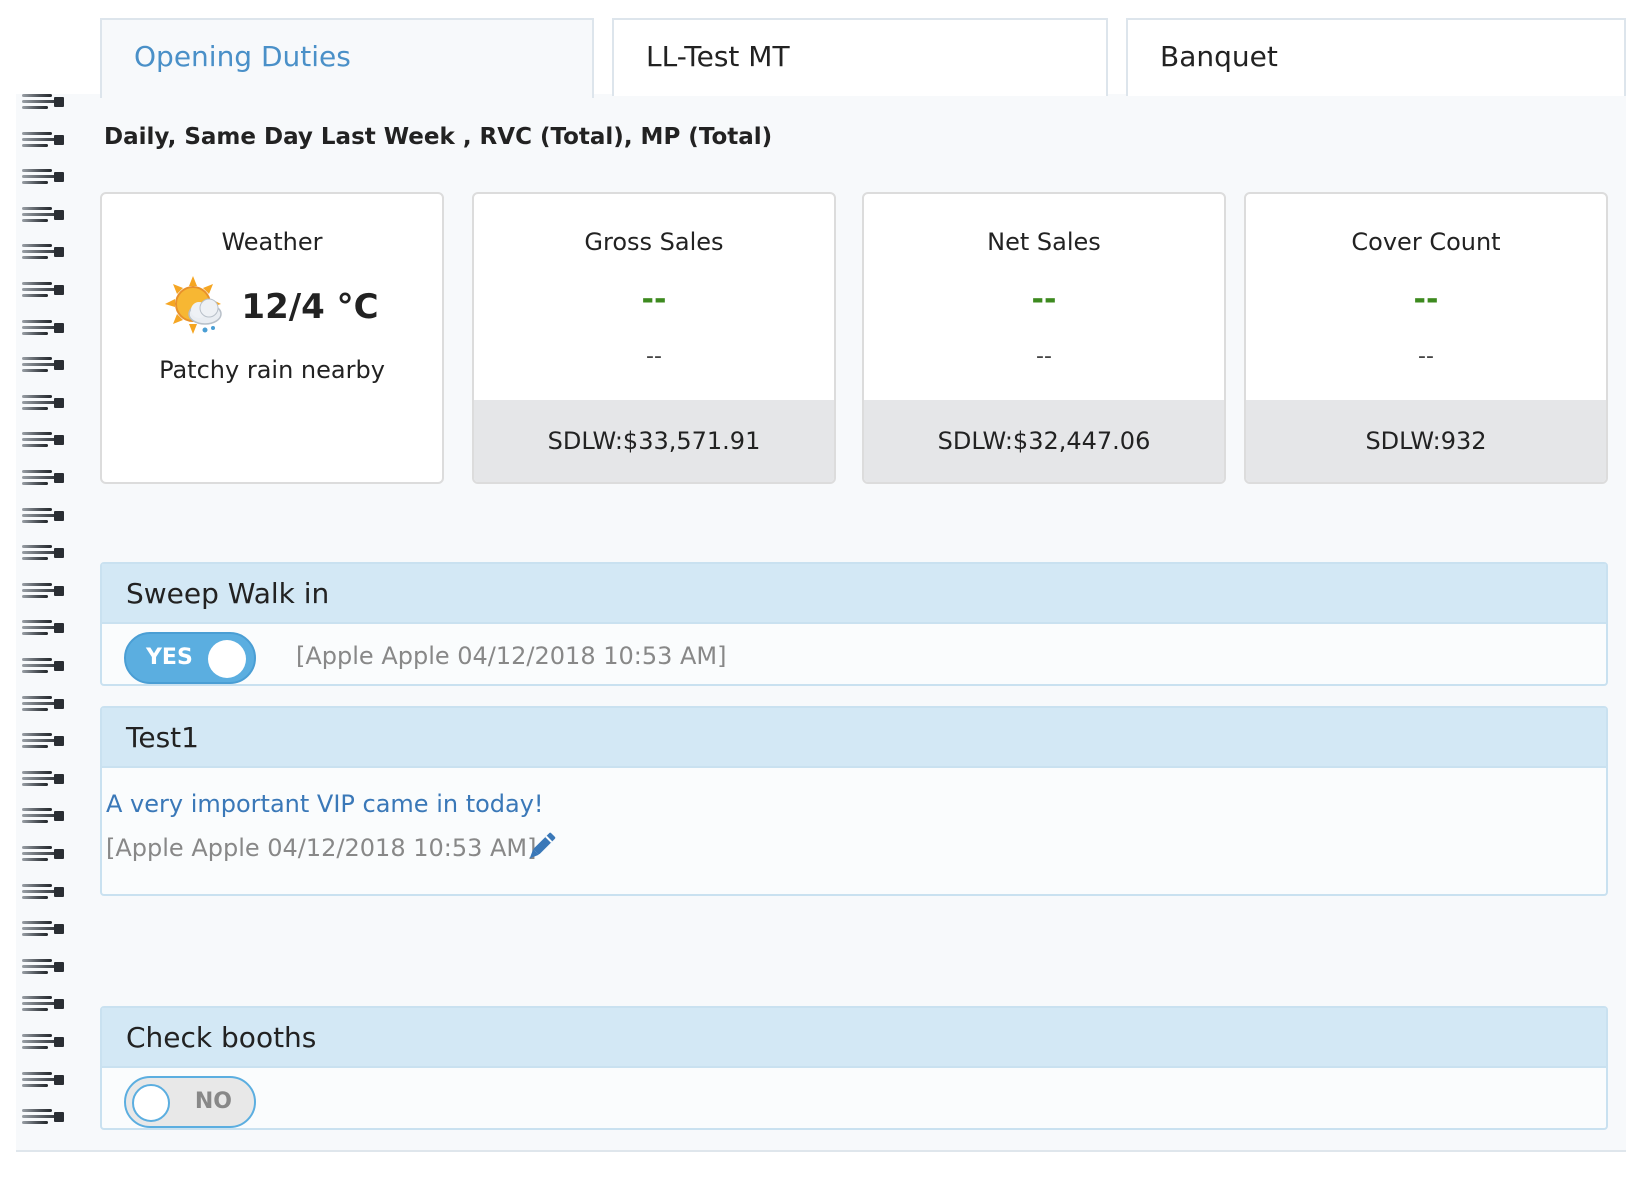  I want to click on task-title: Test1, so click(854, 738).